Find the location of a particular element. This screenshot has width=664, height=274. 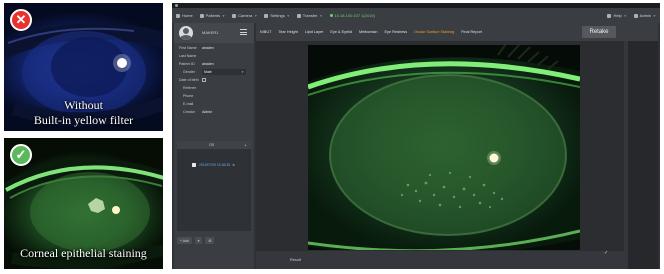

tab-eye-redness: Eye Redness is located at coordinates (396, 32).